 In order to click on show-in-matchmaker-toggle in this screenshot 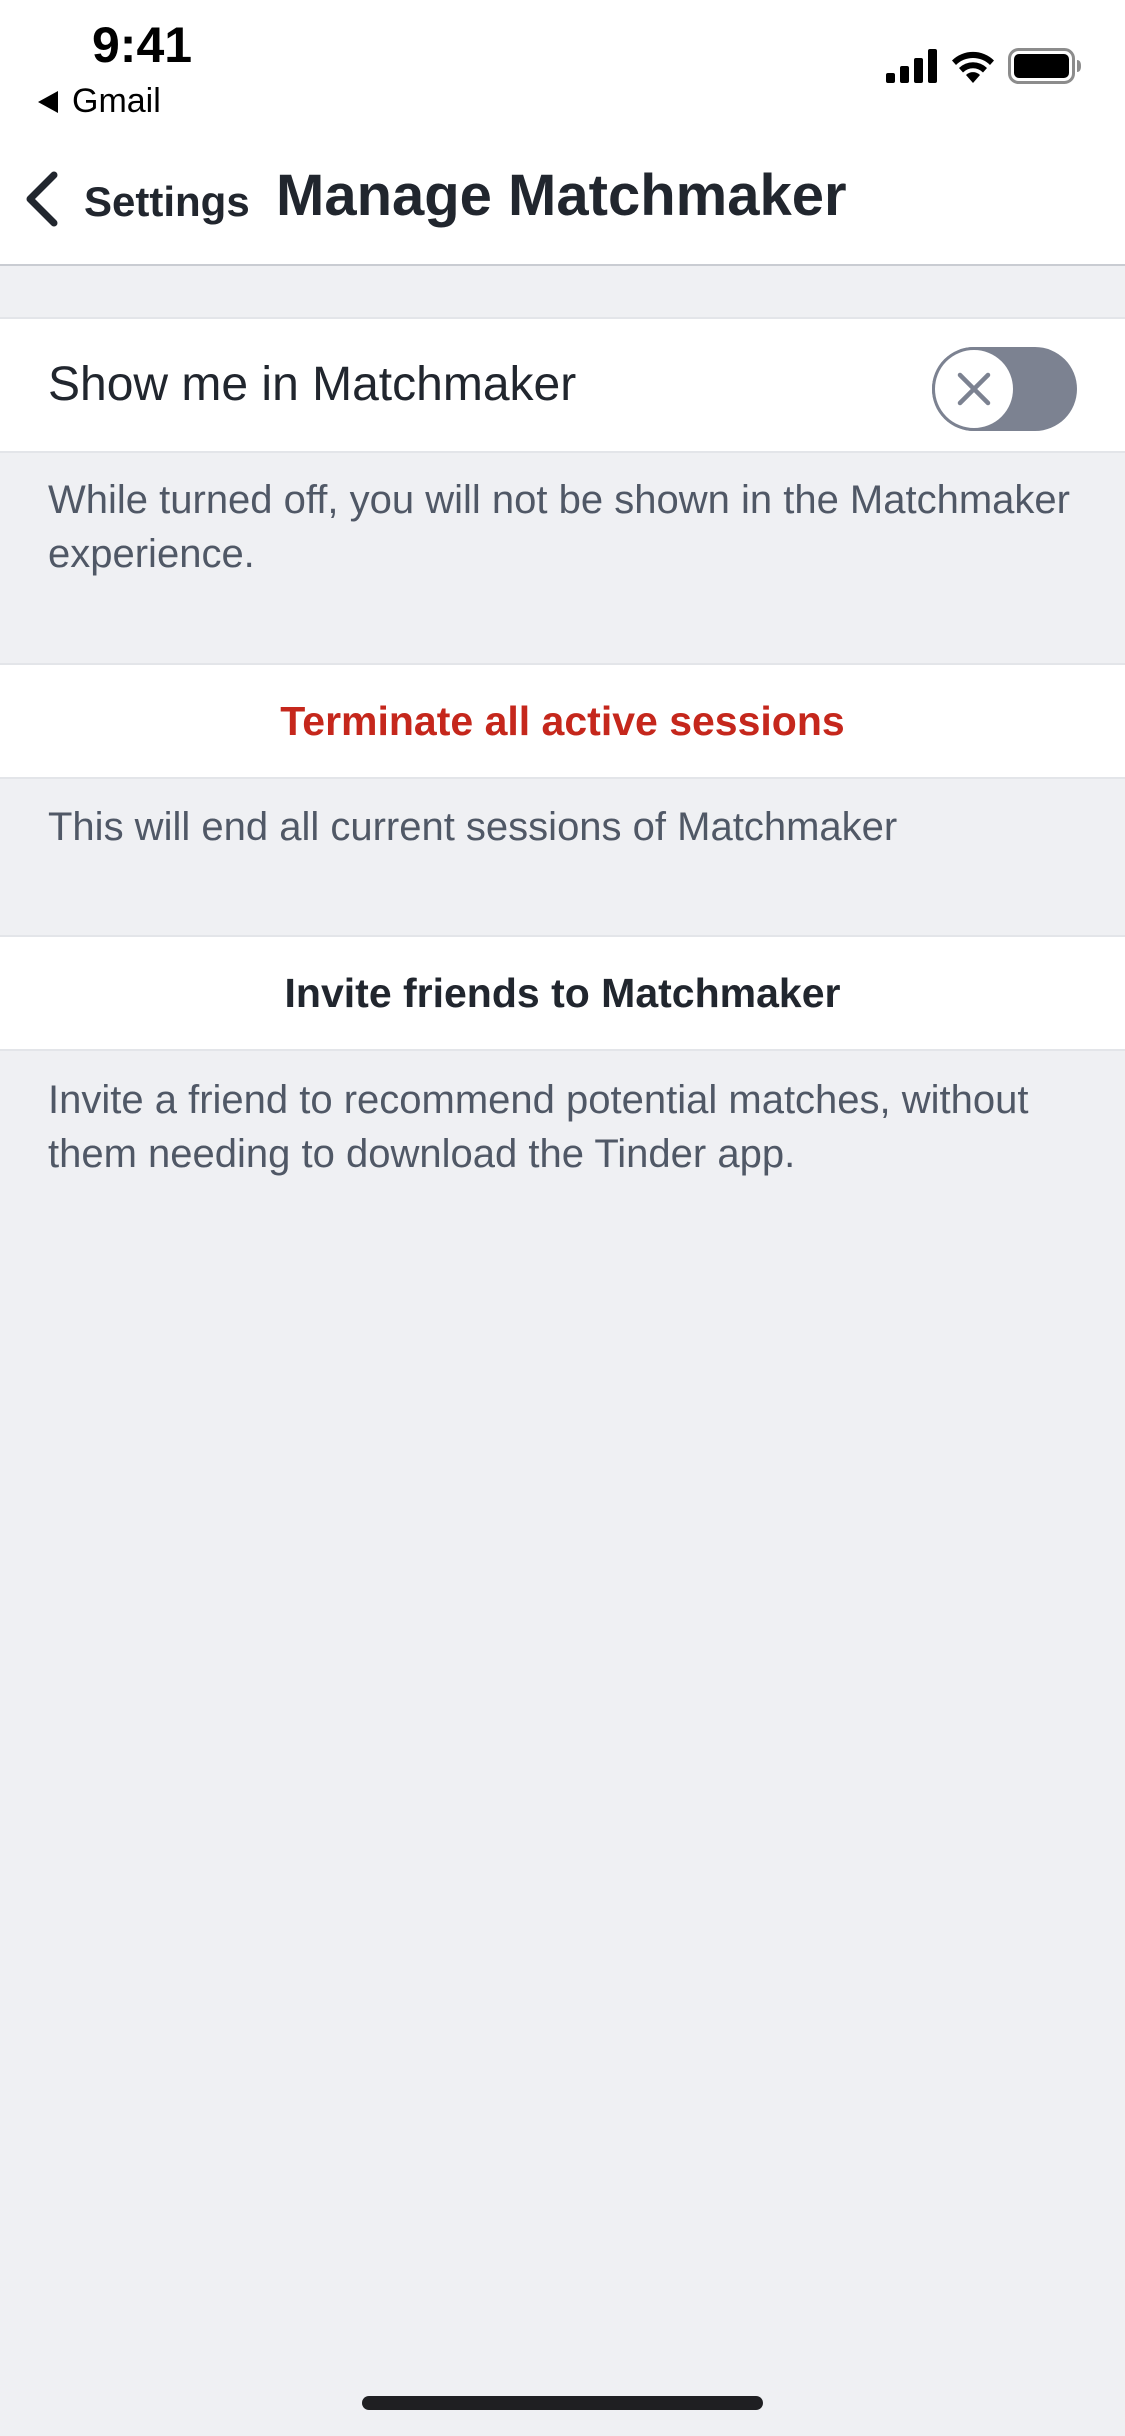, I will do `click(1004, 389)`.